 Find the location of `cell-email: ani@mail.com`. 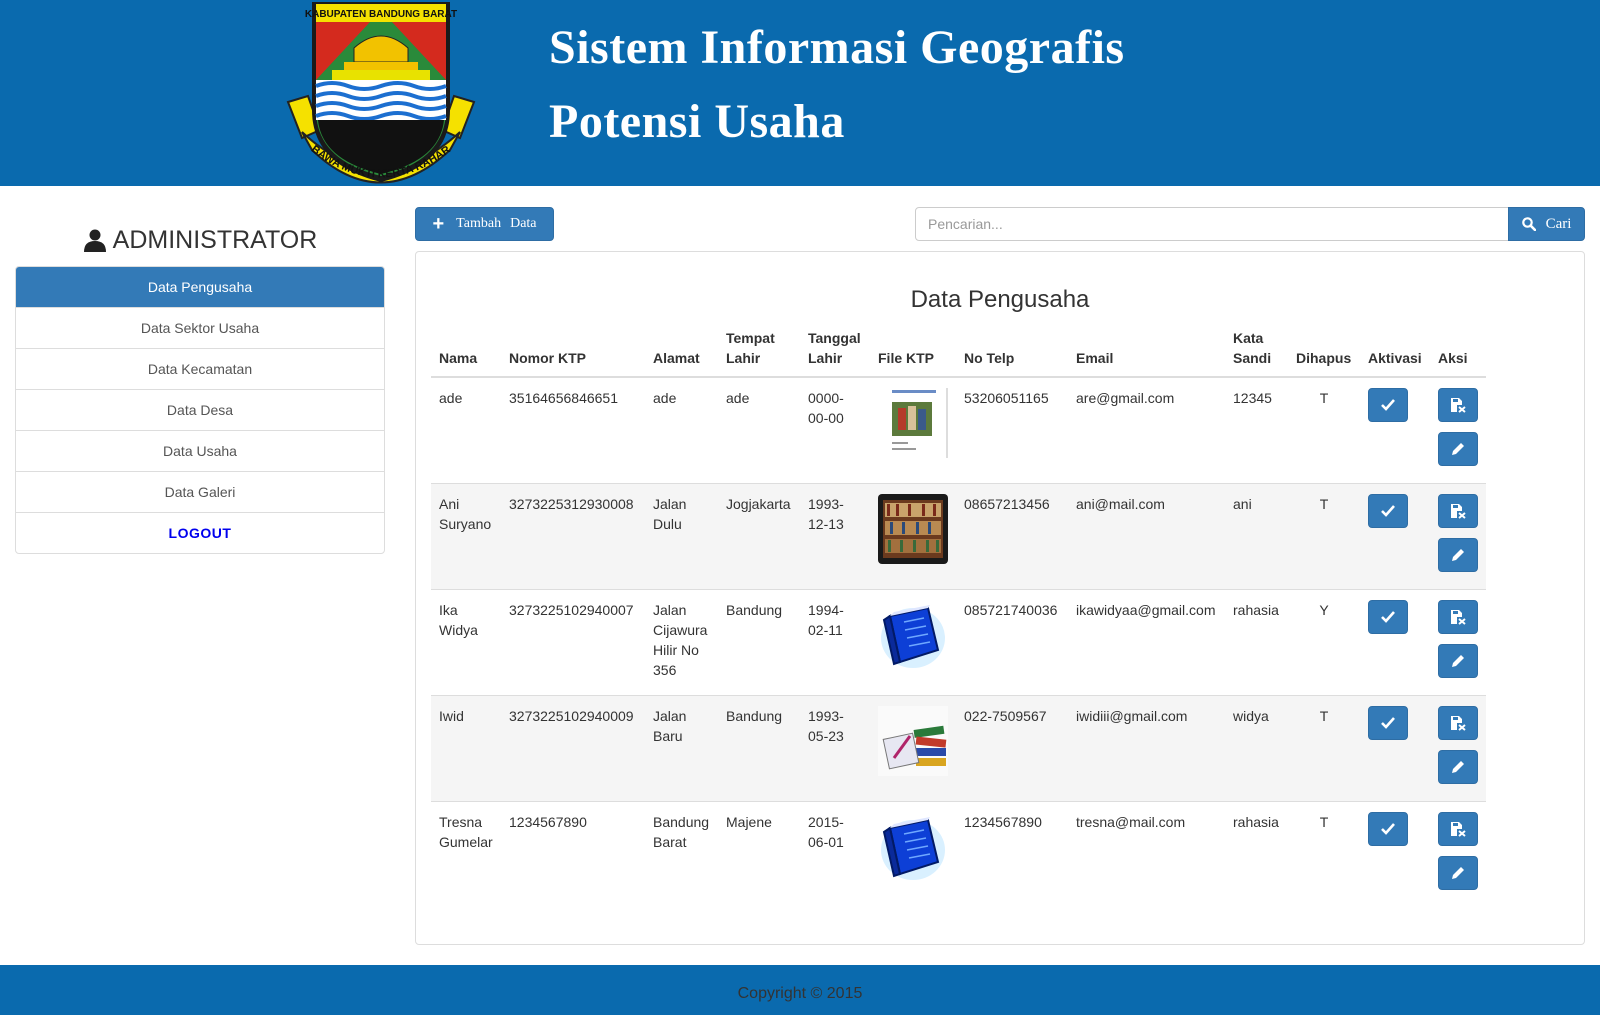

cell-email: ani@mail.com is located at coordinates (1146, 535).